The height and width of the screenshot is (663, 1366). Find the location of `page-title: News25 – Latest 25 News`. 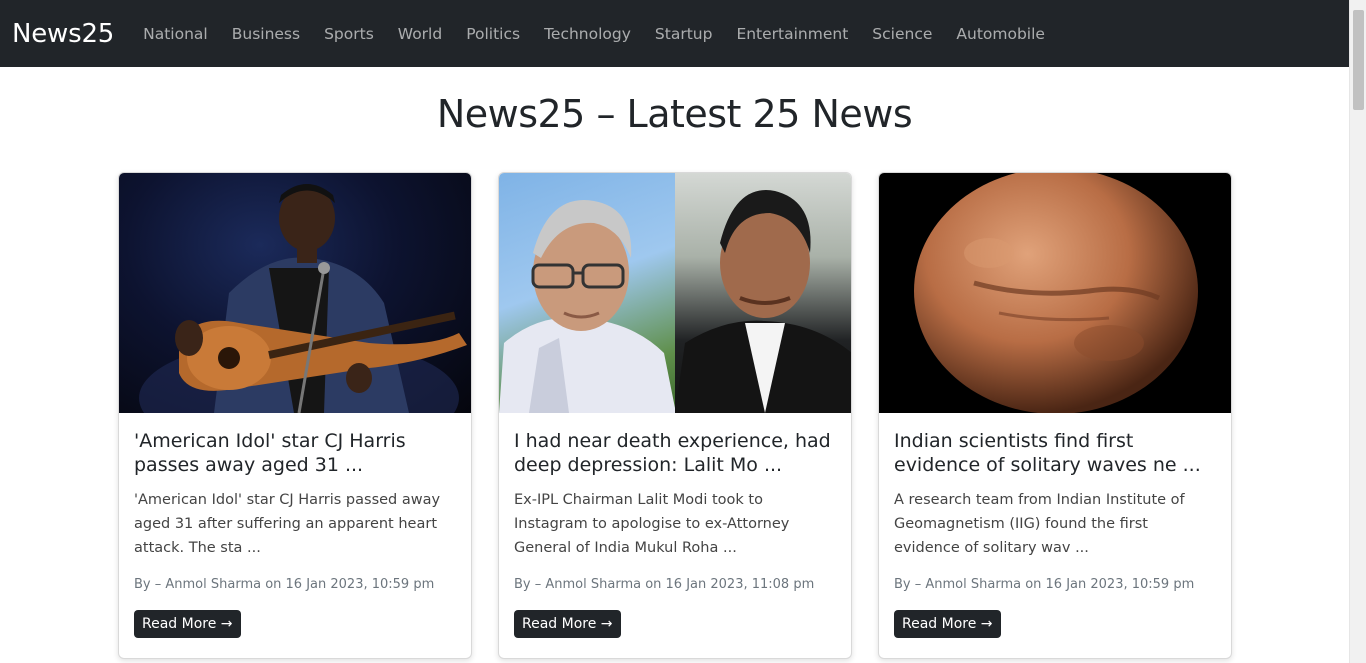

page-title: News25 – Latest 25 News is located at coordinates (674, 114).